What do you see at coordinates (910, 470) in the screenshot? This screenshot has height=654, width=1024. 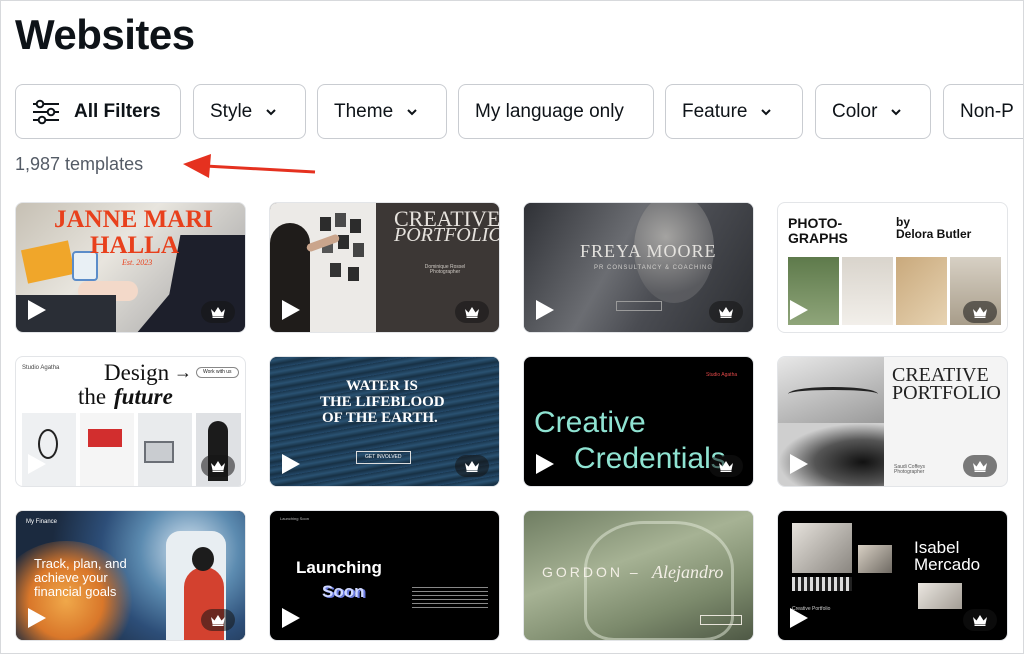 I see `template-caption: Saudi Coffeys Photographer` at bounding box center [910, 470].